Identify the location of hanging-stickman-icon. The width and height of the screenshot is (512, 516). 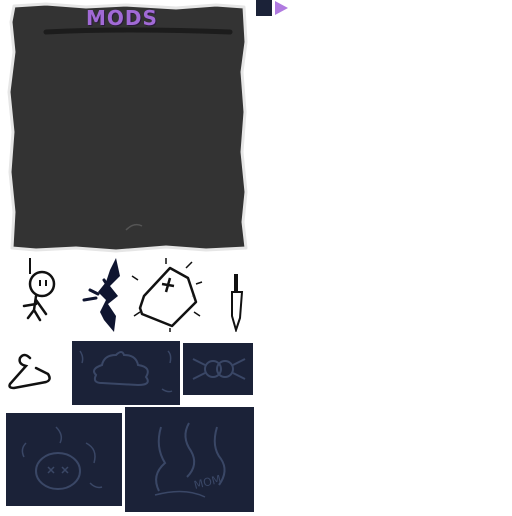
(39, 290).